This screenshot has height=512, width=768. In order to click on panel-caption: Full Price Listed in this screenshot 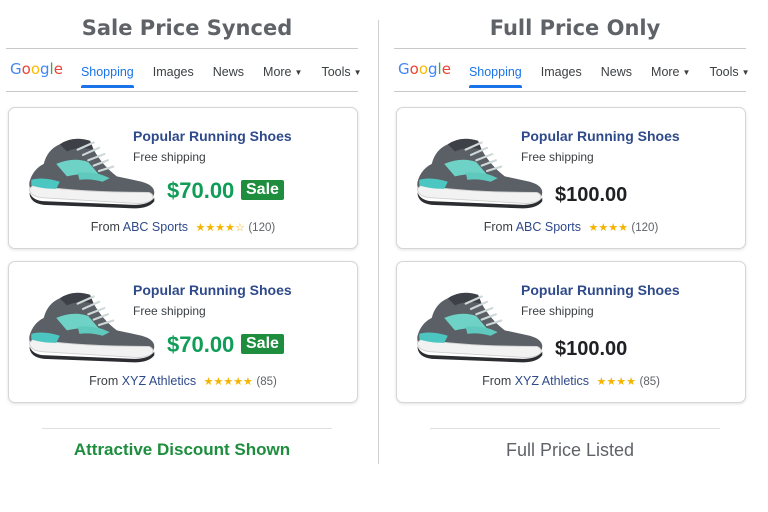, I will do `click(570, 450)`.